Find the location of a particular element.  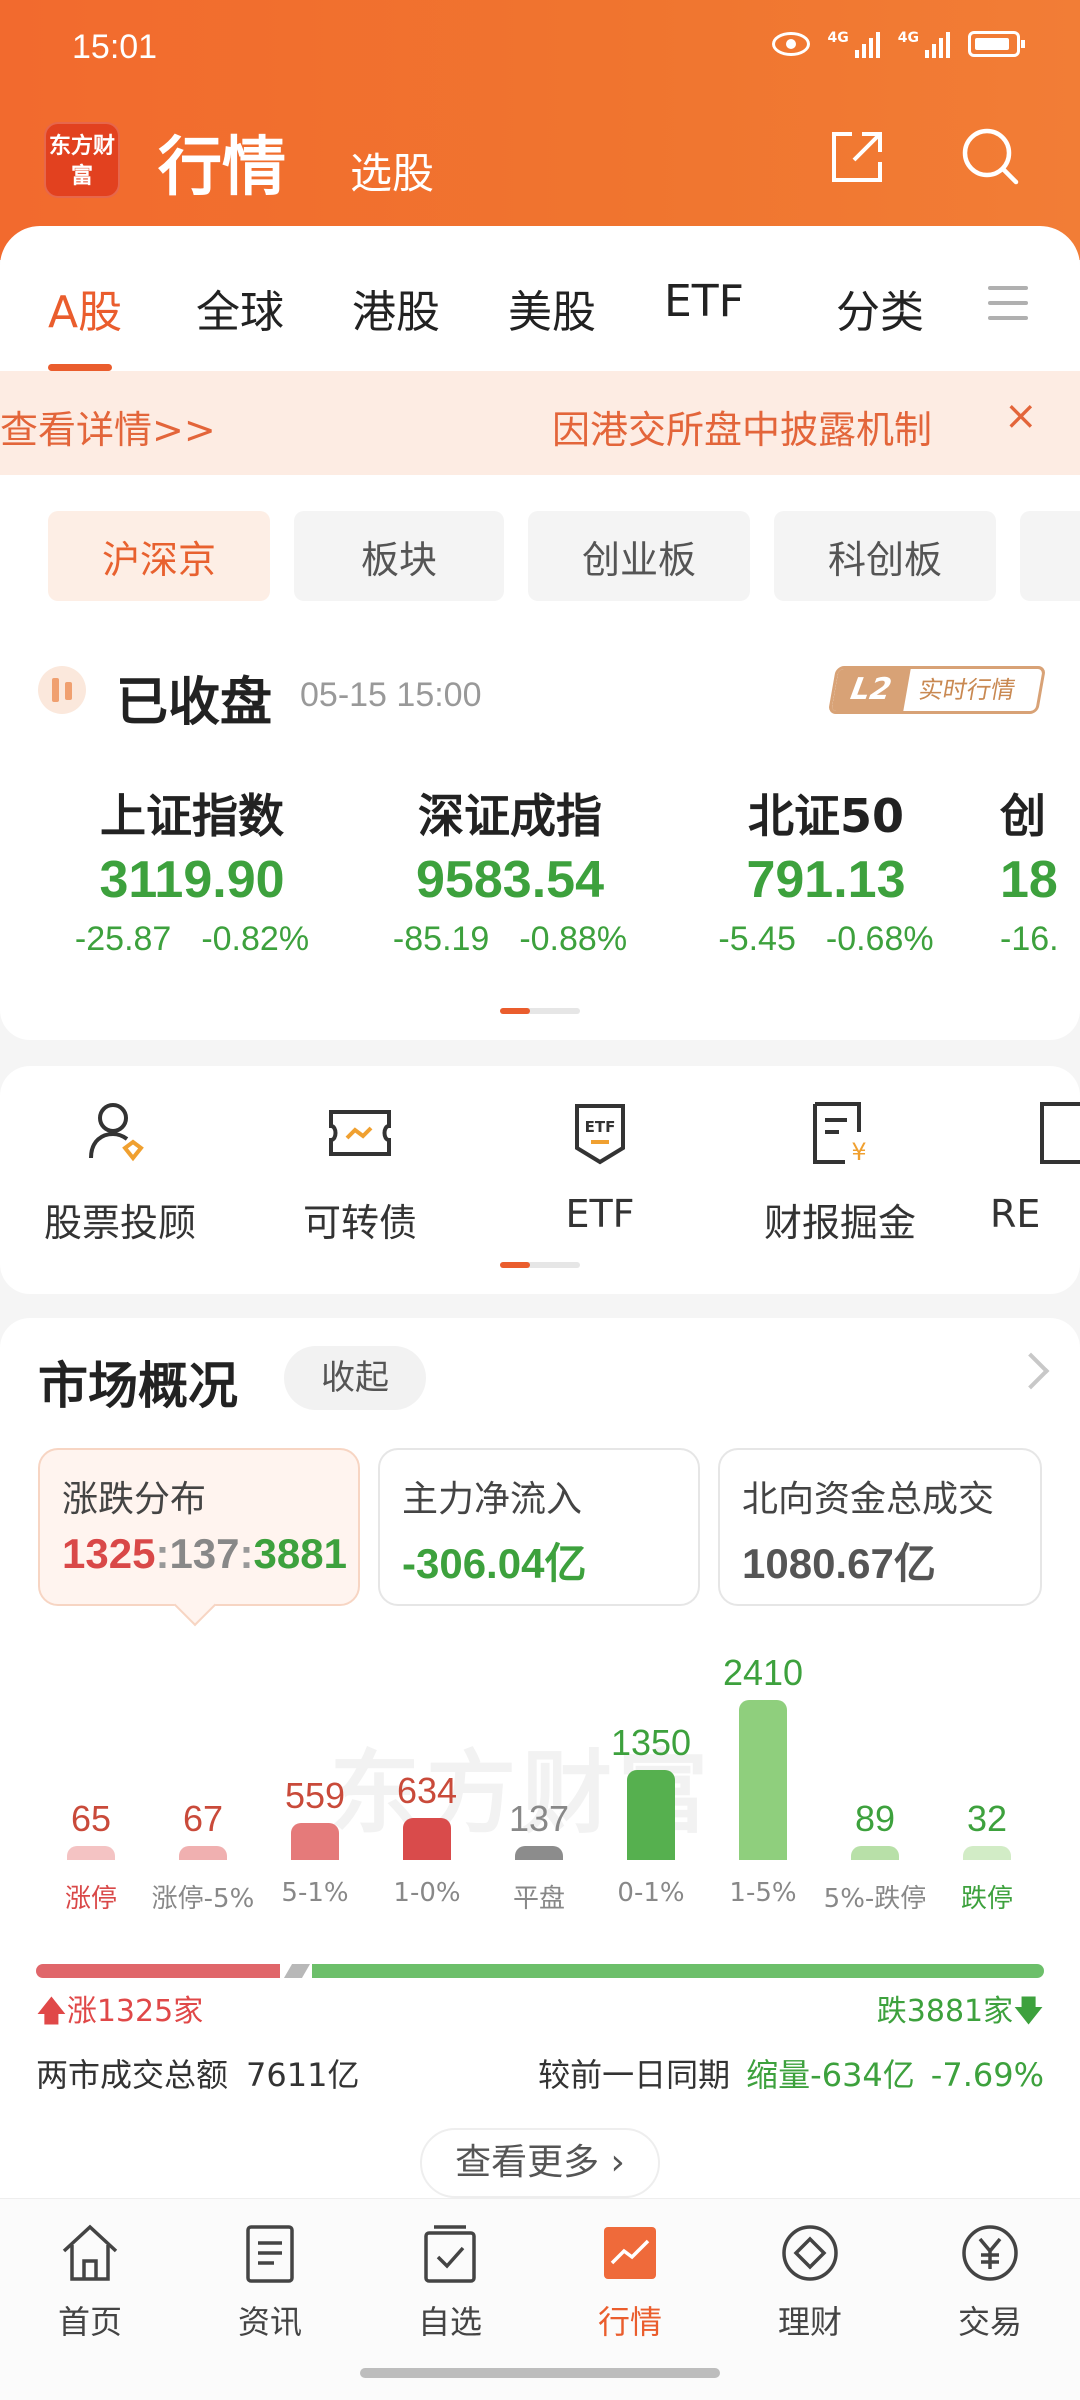

subtab-sector: 板块 is located at coordinates (399, 556).